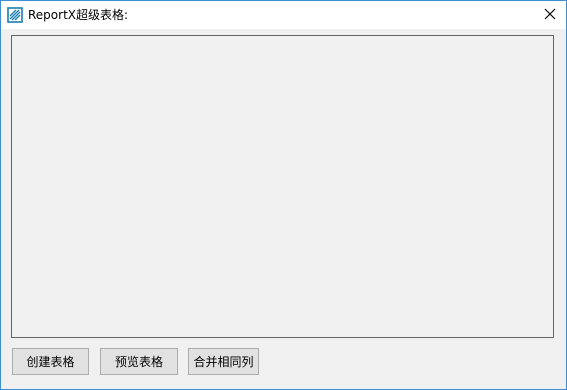  Describe the element at coordinates (78, 15) in the screenshot. I see `window-title: ReportX超级表格:` at that location.